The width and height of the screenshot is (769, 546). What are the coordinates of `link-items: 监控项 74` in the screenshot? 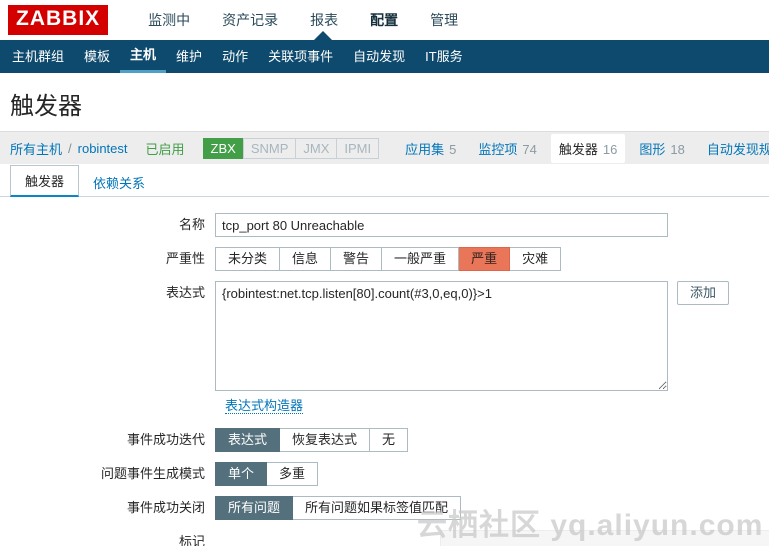 It's located at (507, 148).